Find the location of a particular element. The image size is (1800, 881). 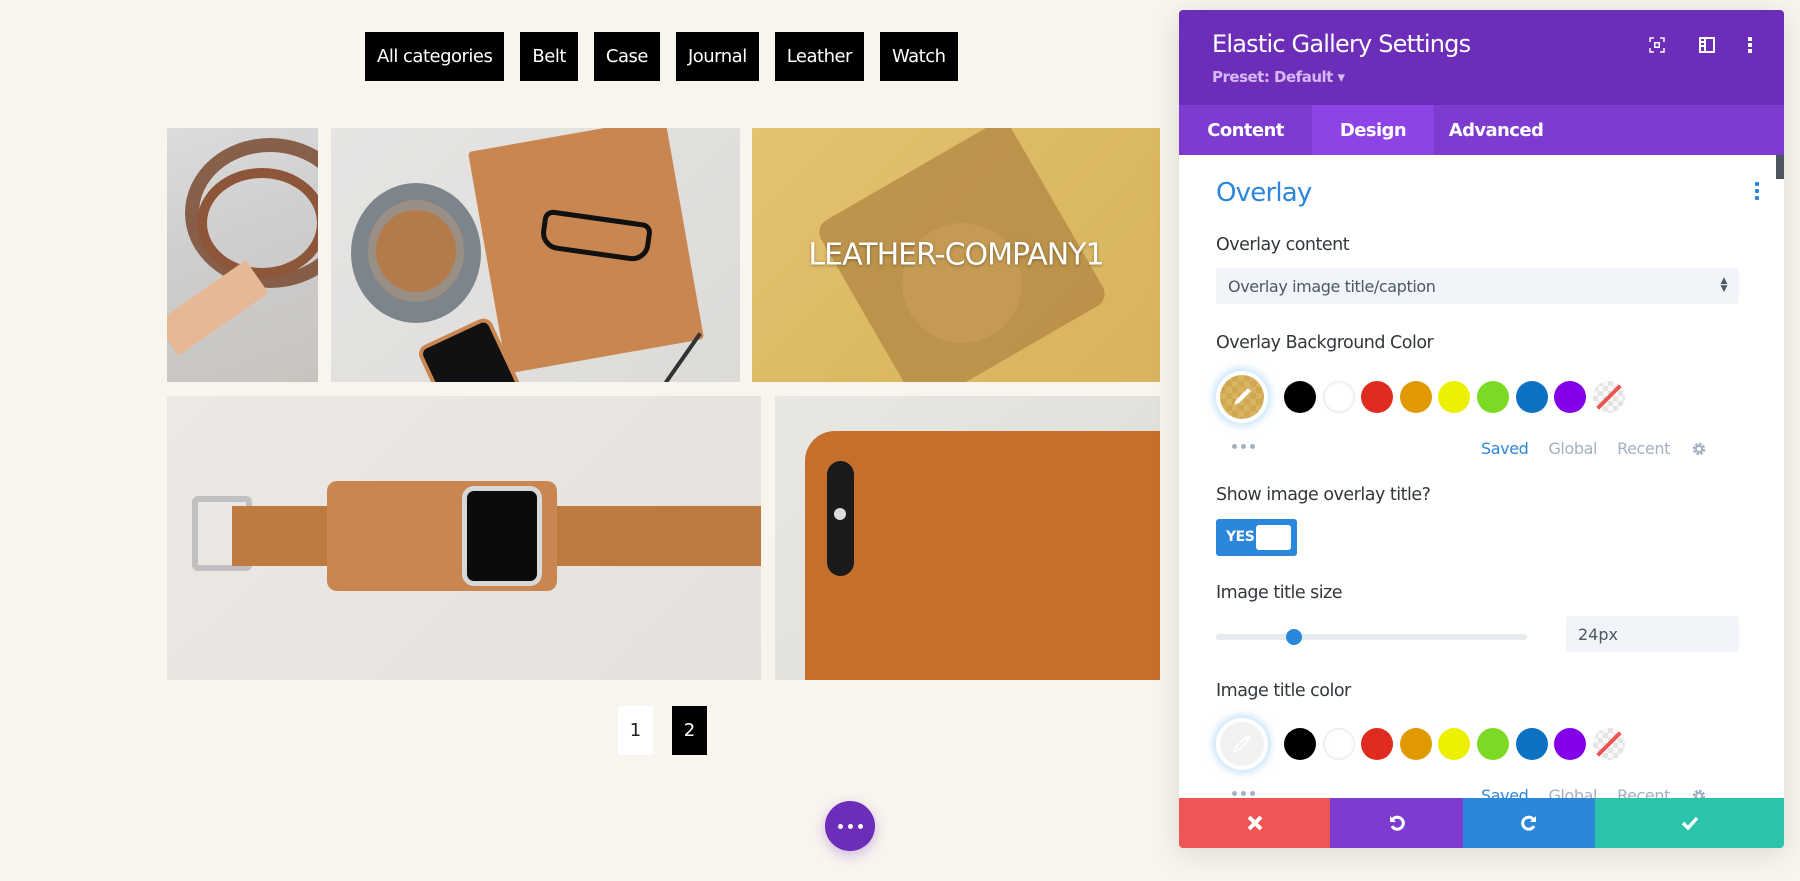

panel-tabs: Content Design Advanced is located at coordinates (1481, 130).